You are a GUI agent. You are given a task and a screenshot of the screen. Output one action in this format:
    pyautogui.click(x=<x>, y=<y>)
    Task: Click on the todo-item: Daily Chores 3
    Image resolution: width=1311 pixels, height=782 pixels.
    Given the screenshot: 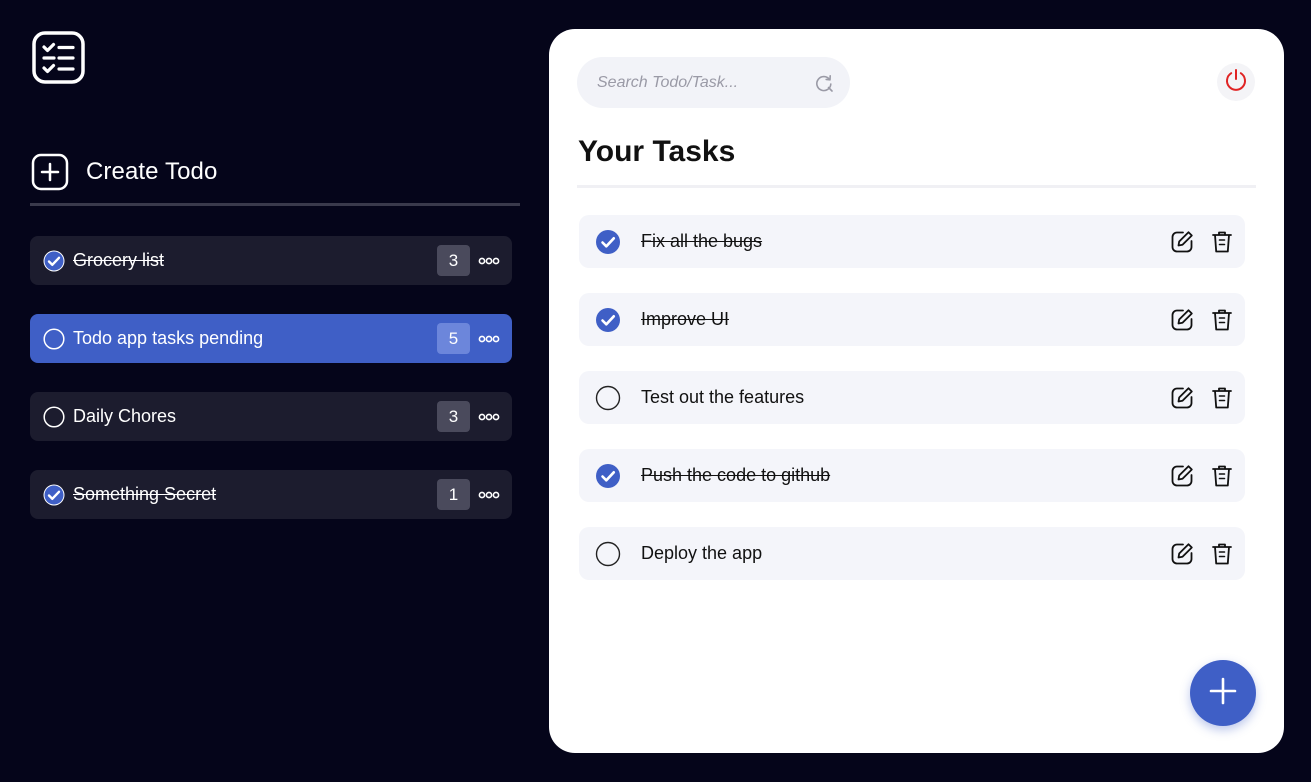 What is the action you would take?
    pyautogui.click(x=271, y=416)
    